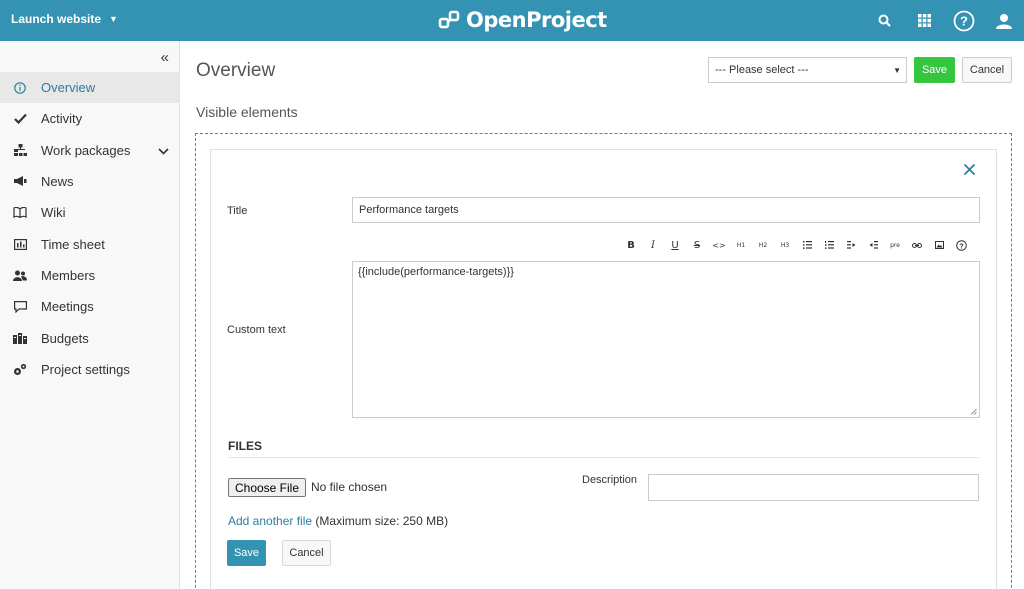 The height and width of the screenshot is (589, 1024). Describe the element at coordinates (382, 521) in the screenshot. I see `max-size-text: (Maximum size: 250 MB)` at that location.